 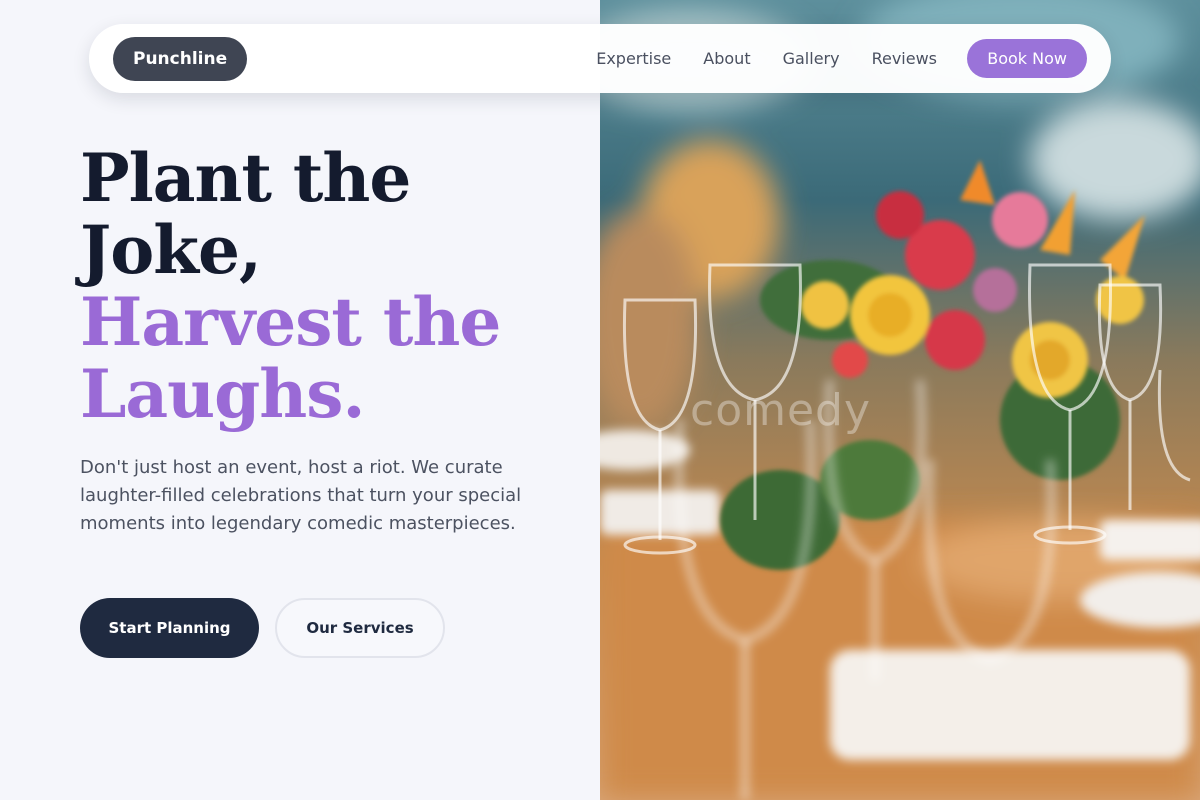 I want to click on headline-line-4: Laughs., so click(x=222, y=394).